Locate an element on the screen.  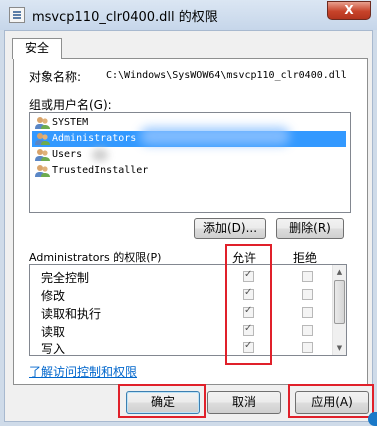
title-bar: msvcp110_clr0400.dll 的权限 X is located at coordinates (188, 15).